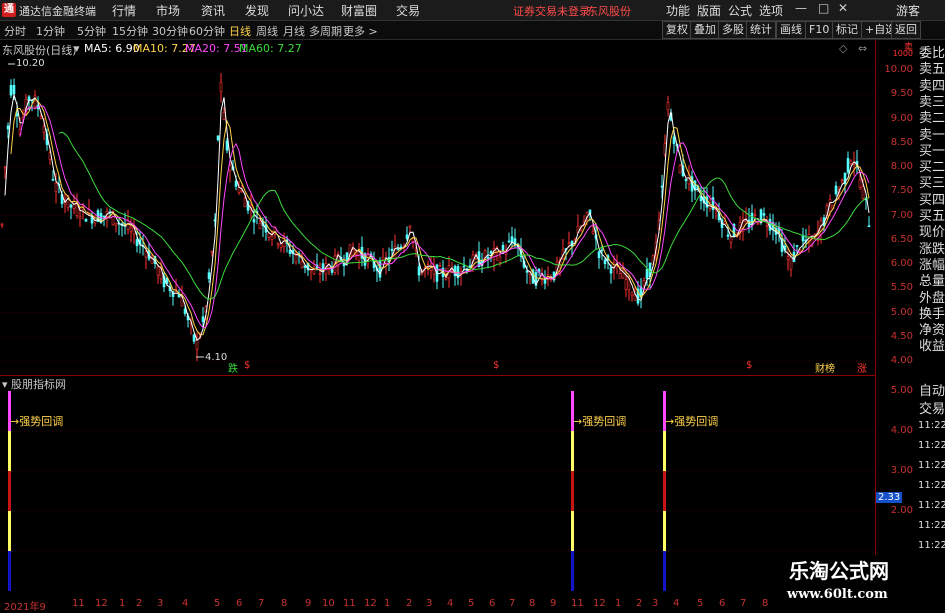 This screenshot has width=945, height=613. Describe the element at coordinates (847, 30) in the screenshot. I see `mark-button: 标记` at that location.